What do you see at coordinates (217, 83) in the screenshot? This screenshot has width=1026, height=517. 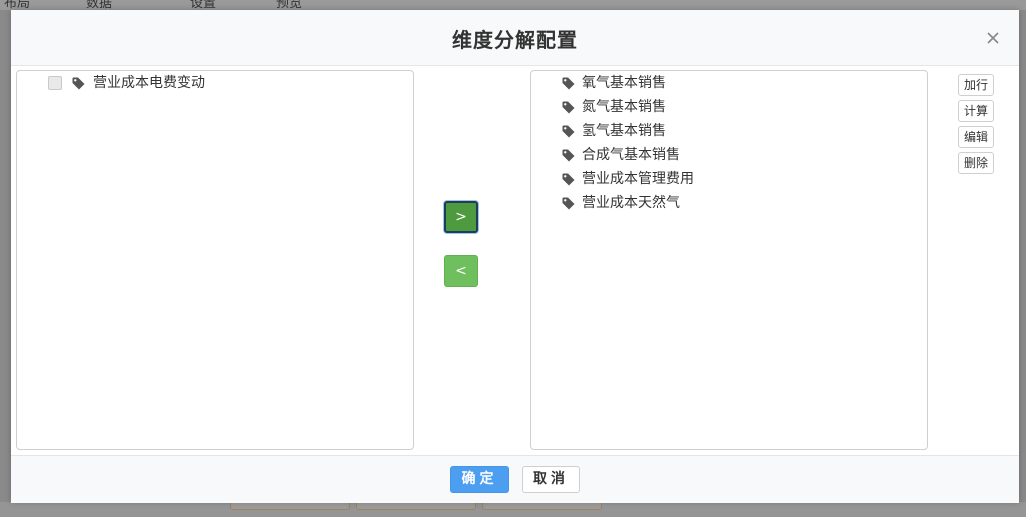 I see `list-item: 营业成本电费变动` at bounding box center [217, 83].